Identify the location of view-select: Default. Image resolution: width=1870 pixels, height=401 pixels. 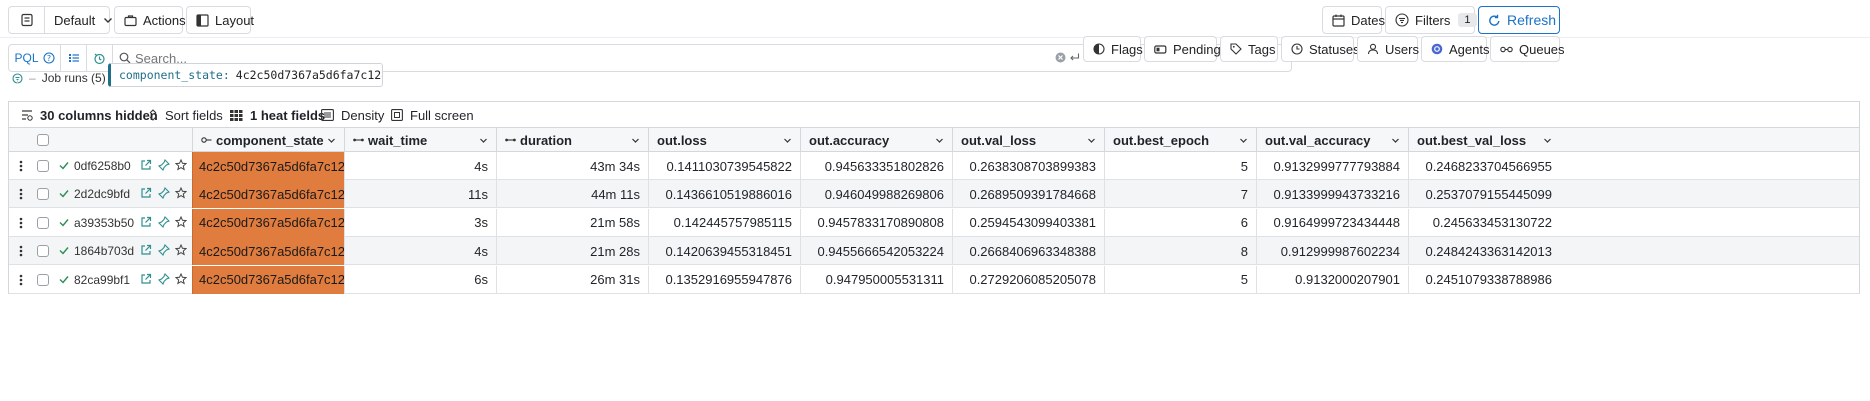
(78, 20).